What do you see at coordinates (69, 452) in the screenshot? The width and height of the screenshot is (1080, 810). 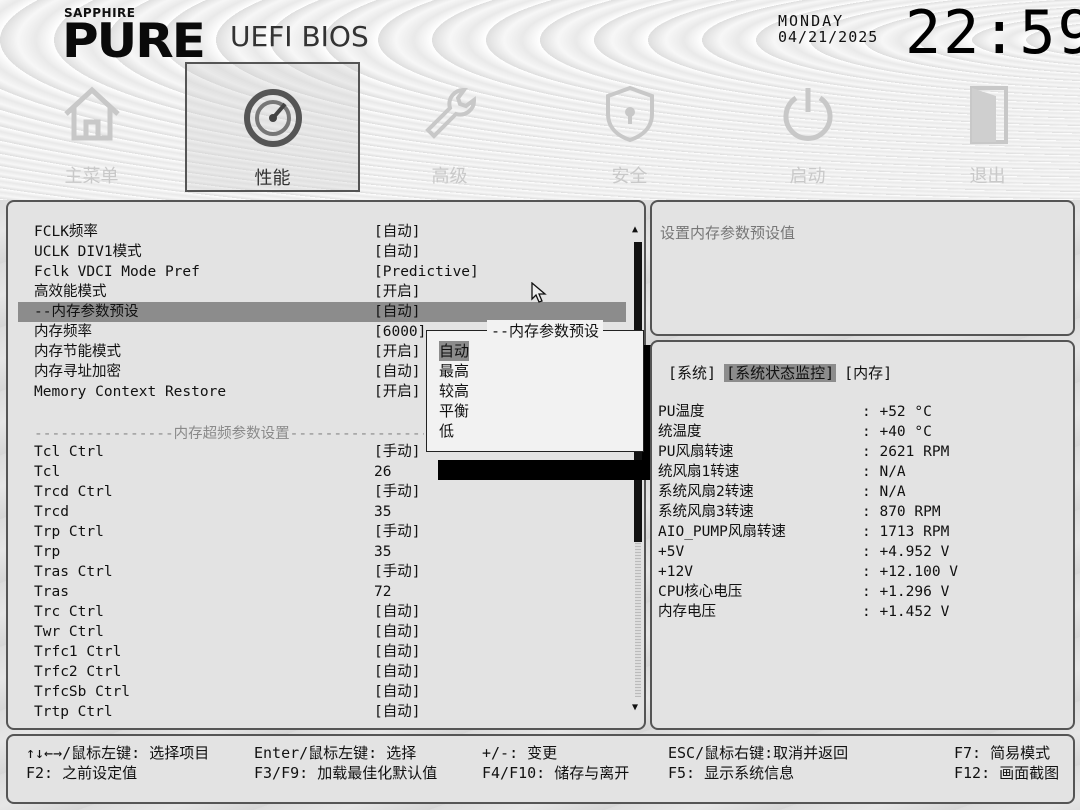 I see `setting-label: Tcl Ctrl` at bounding box center [69, 452].